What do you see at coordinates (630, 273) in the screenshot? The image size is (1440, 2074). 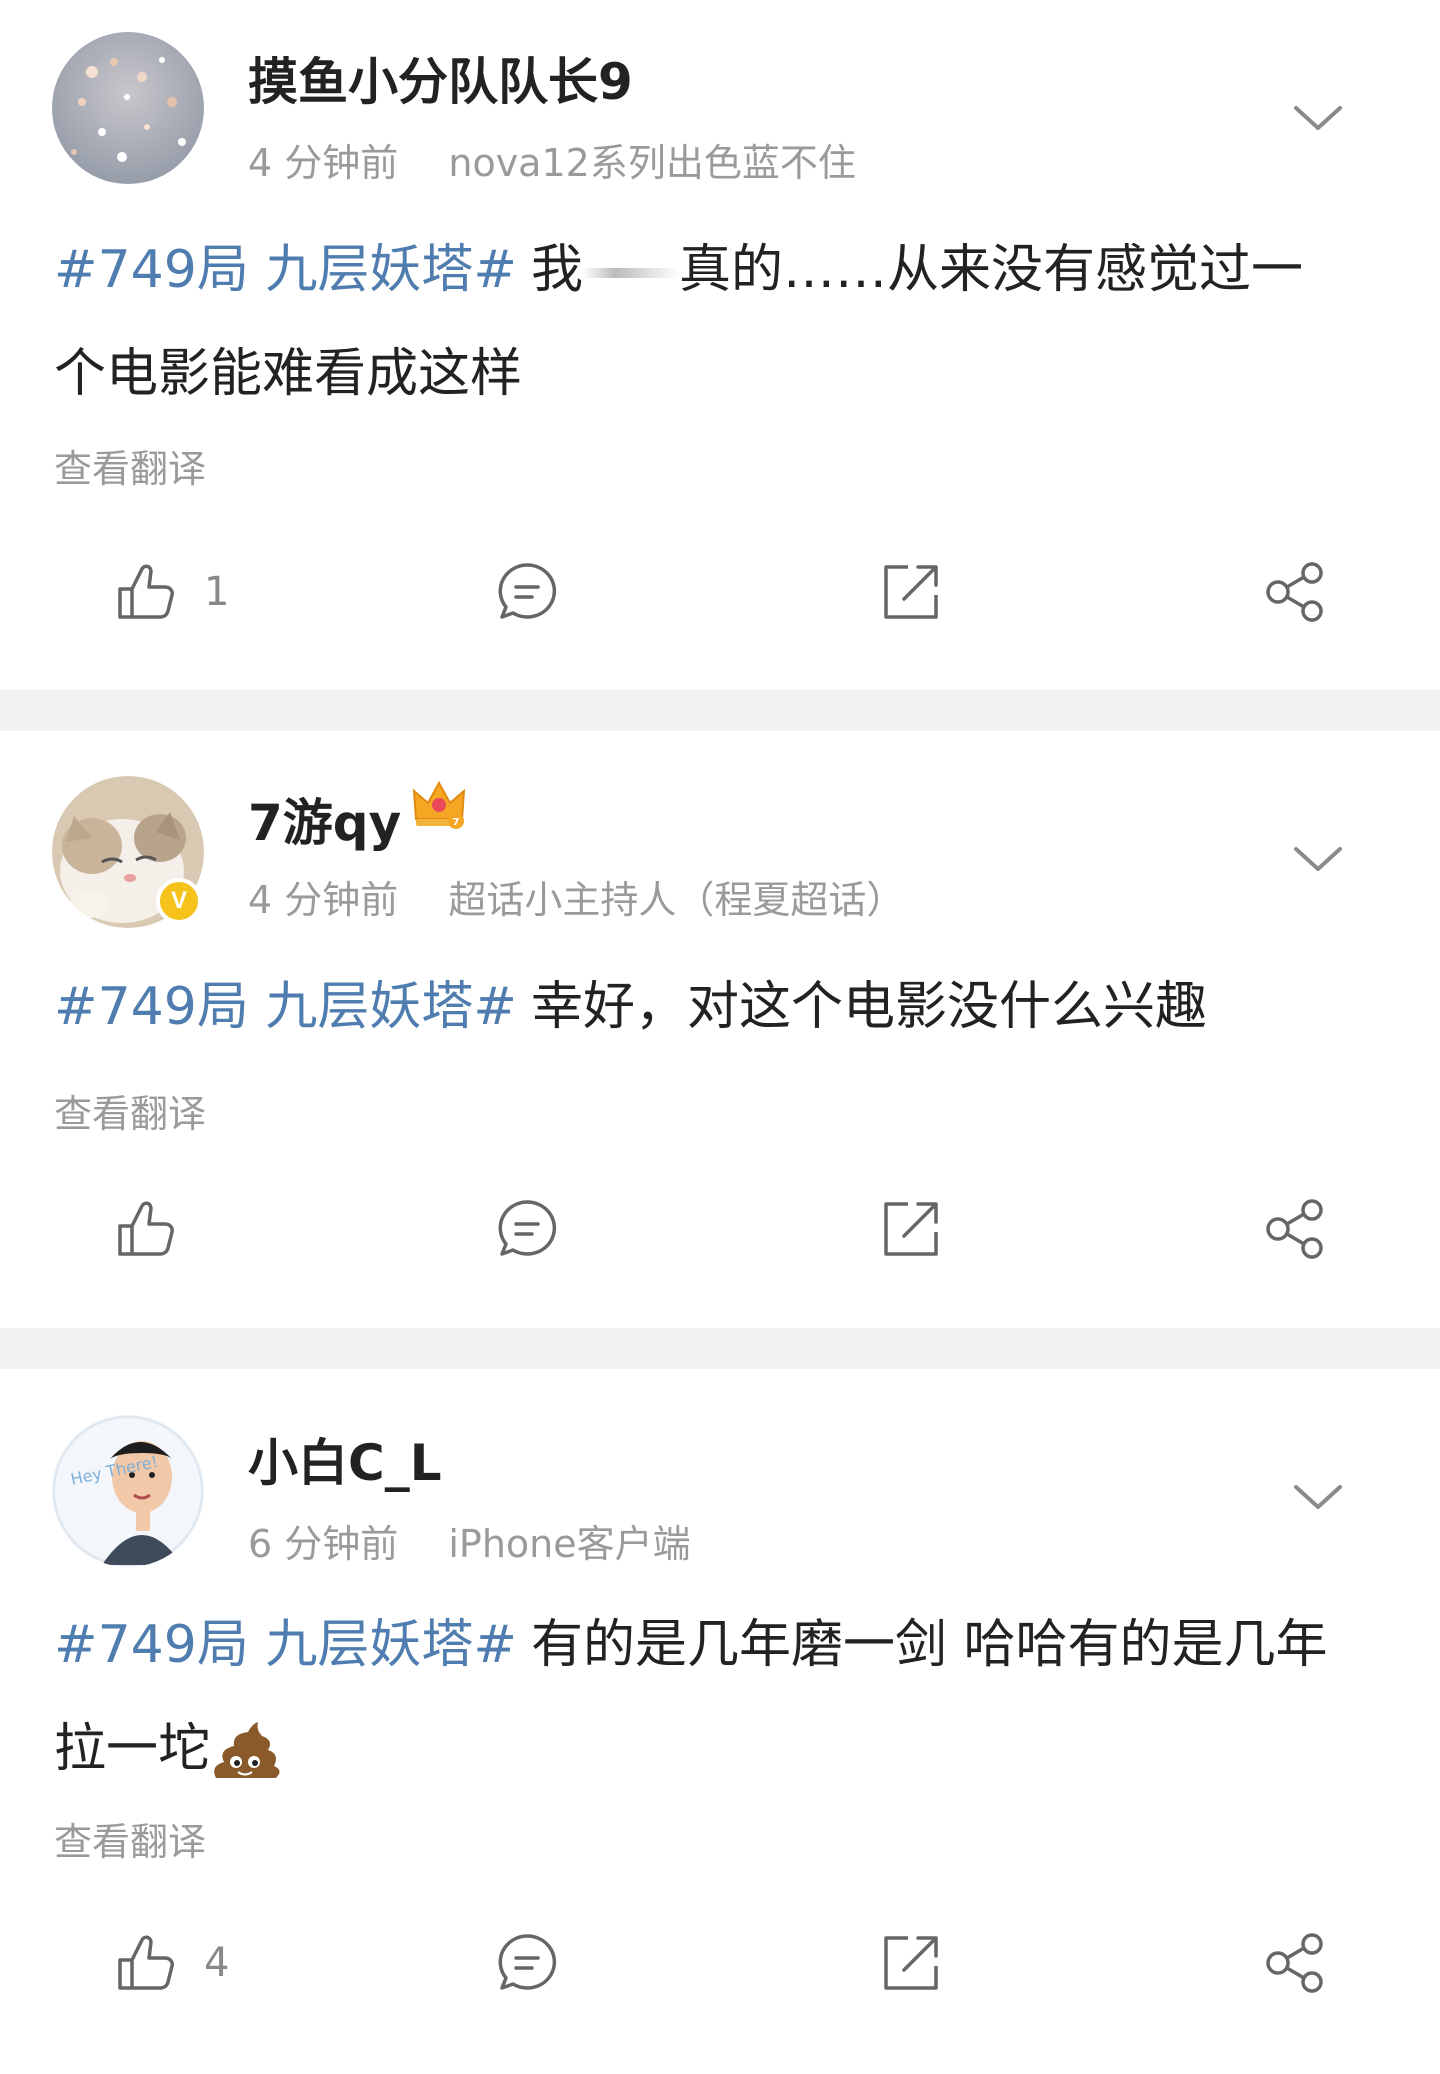 I see `redacted-mark` at bounding box center [630, 273].